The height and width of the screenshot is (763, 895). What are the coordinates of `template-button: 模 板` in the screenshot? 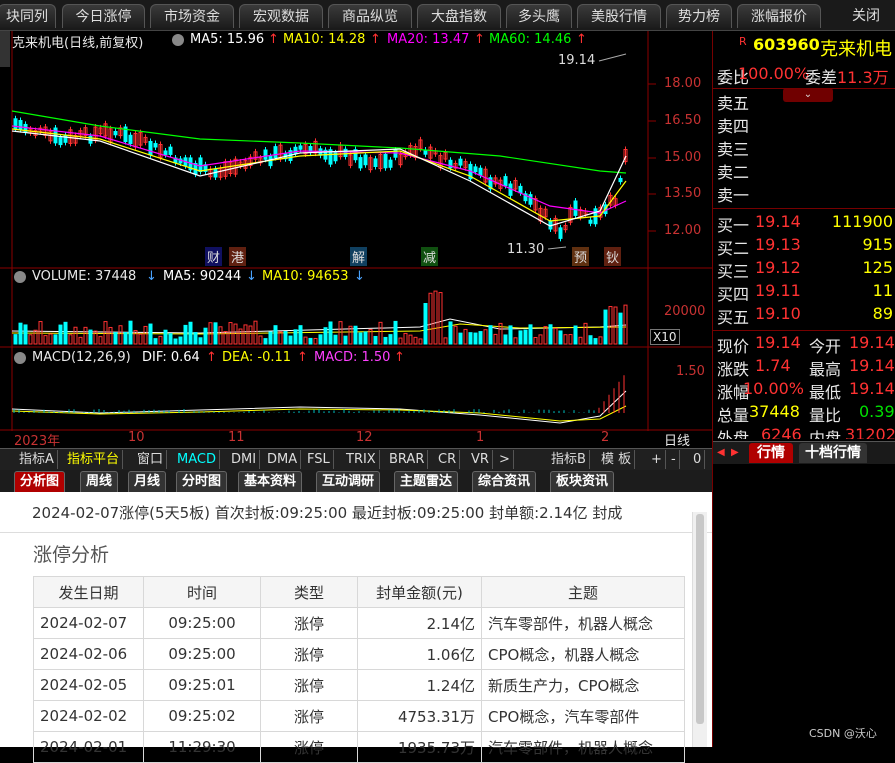 It's located at (617, 459).